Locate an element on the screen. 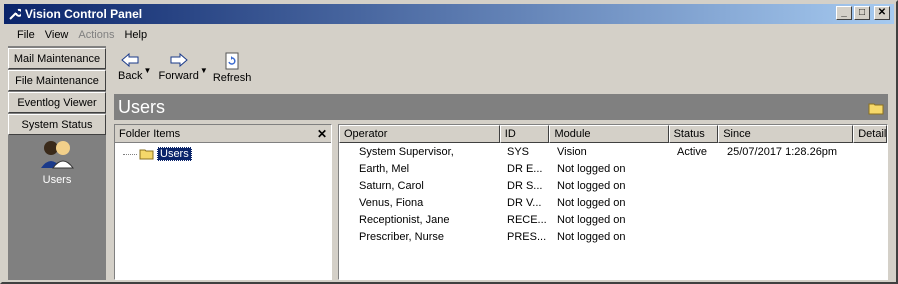  col-id: ID is located at coordinates (524, 134).